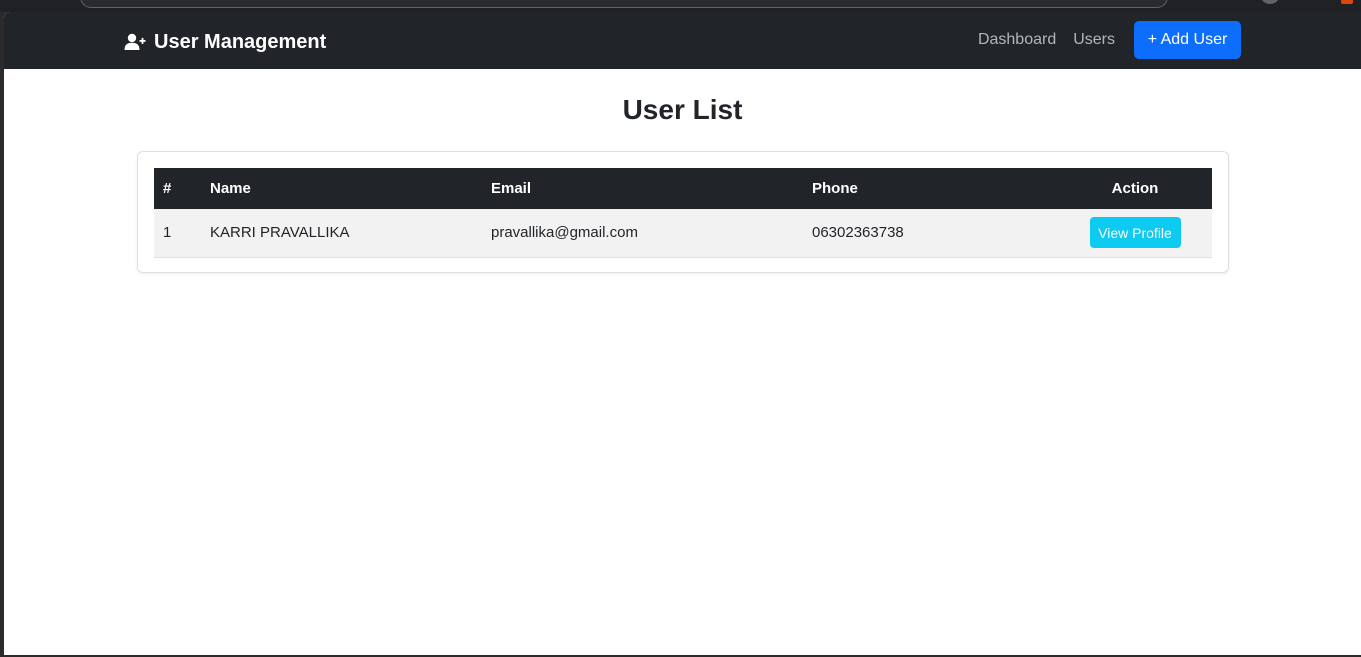  Describe the element at coordinates (511, 188) in the screenshot. I see `column-header-email: Email` at that location.